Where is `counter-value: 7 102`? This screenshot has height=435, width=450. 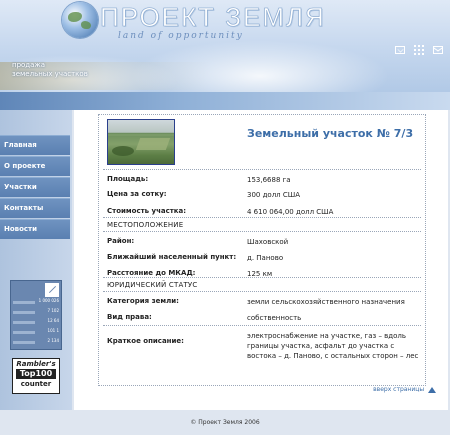 counter-value: 7 102 is located at coordinates (53, 310).